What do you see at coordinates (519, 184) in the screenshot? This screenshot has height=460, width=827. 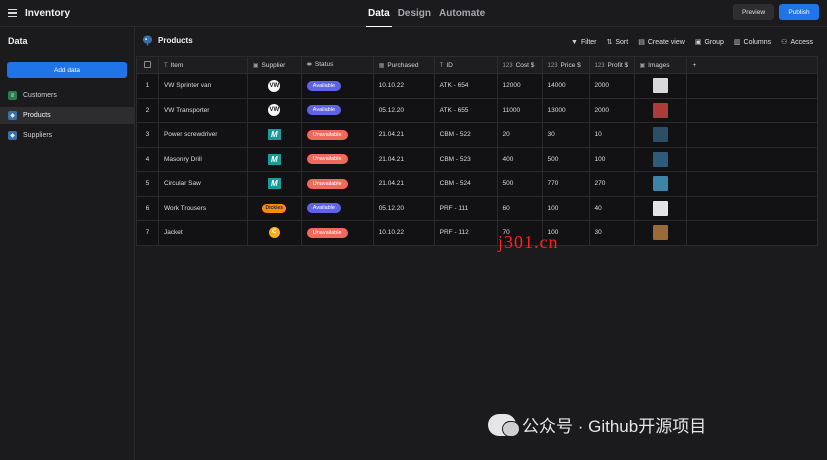 I see `cell-cost: 500` at bounding box center [519, 184].